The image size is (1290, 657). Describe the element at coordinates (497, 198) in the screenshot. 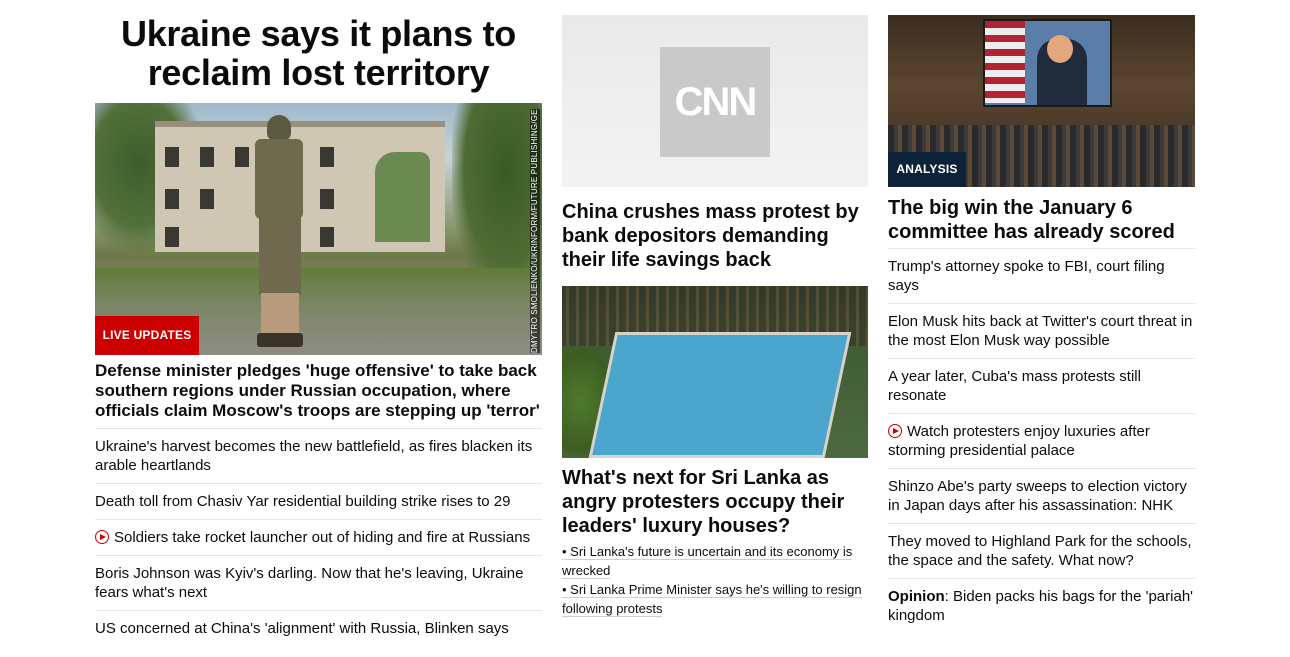

I see `trees-right` at that location.